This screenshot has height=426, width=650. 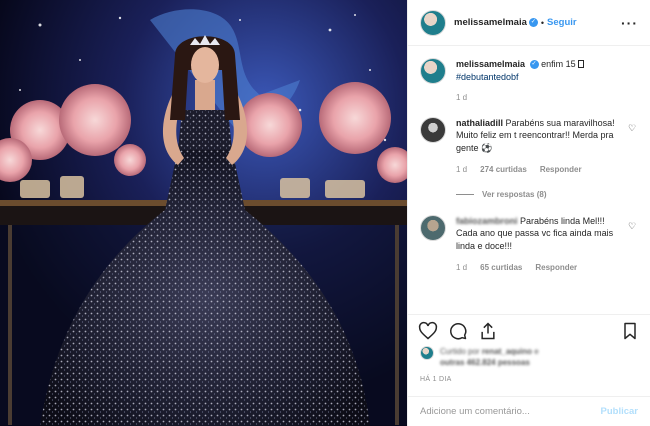 What do you see at coordinates (487, 77) in the screenshot?
I see `hashtag-link: #debutantedobf` at bounding box center [487, 77].